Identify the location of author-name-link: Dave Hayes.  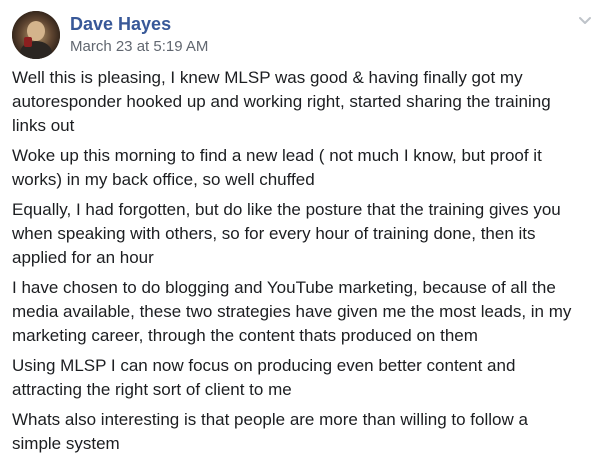
(120, 24).